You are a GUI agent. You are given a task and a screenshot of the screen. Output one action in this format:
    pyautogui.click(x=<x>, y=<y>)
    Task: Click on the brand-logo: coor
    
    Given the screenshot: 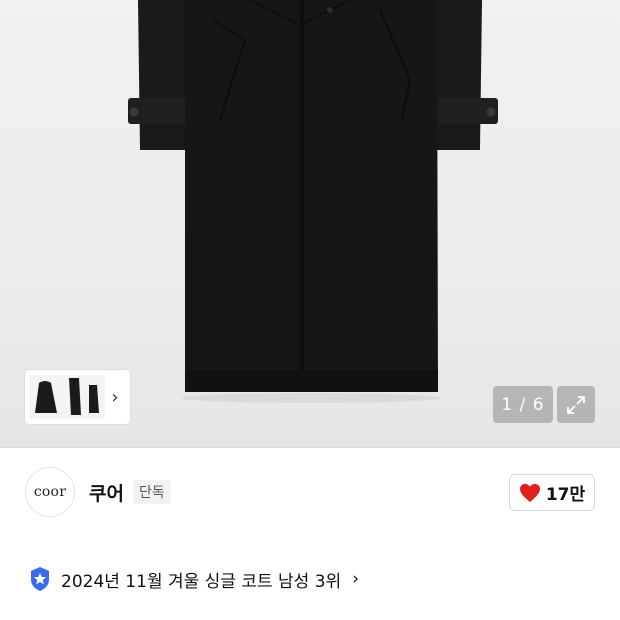 What is the action you would take?
    pyautogui.click(x=50, y=492)
    